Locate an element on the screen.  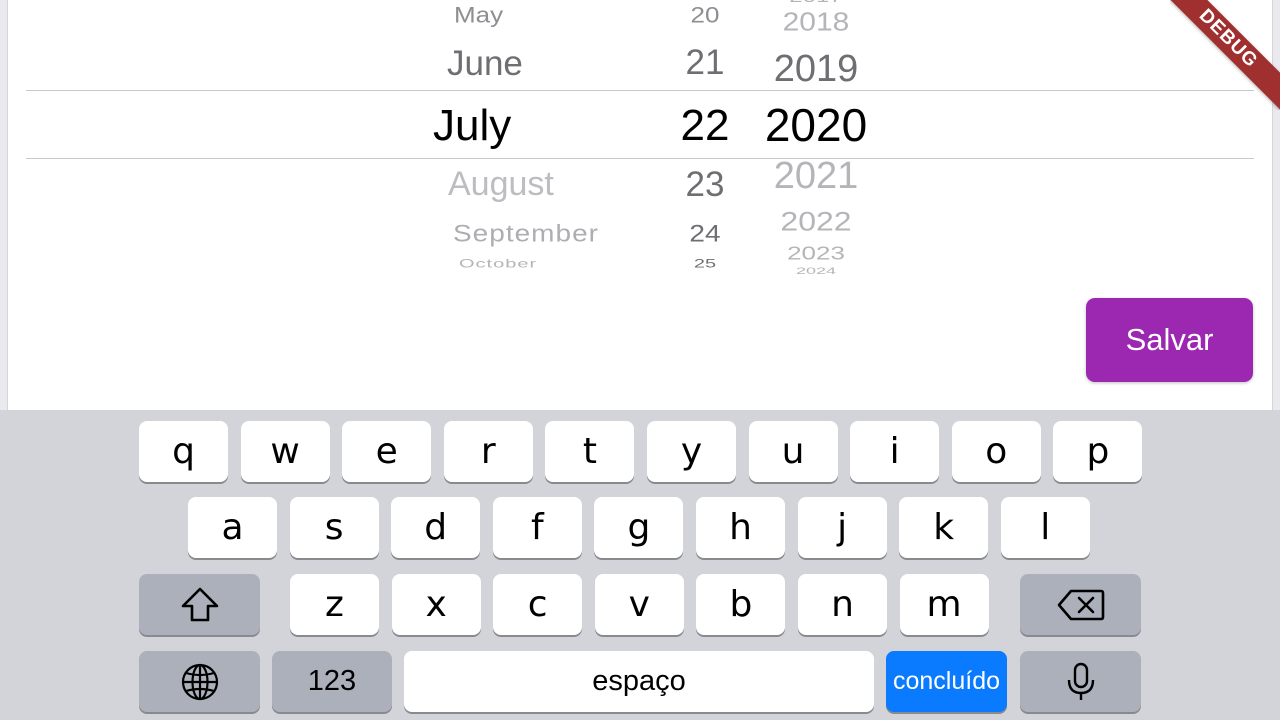
selection-bottom-line is located at coordinates (640, 158).